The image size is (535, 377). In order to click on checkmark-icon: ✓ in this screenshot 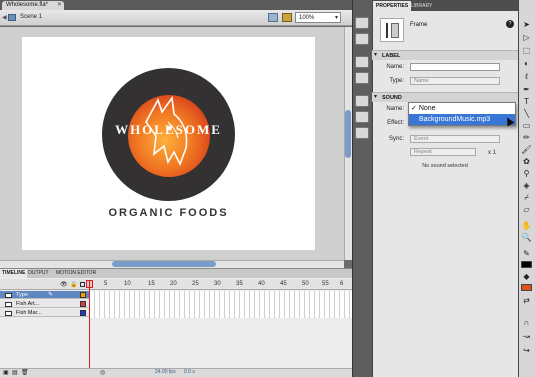, I will do `click(414, 108)`.